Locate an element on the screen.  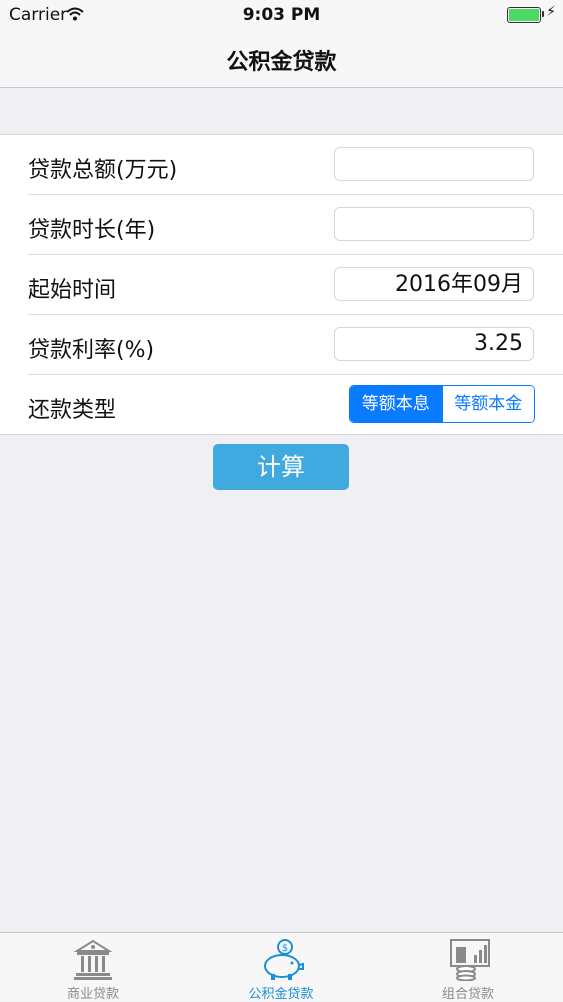
navigation-bar: 公积金贷款 is located at coordinates (281, 59).